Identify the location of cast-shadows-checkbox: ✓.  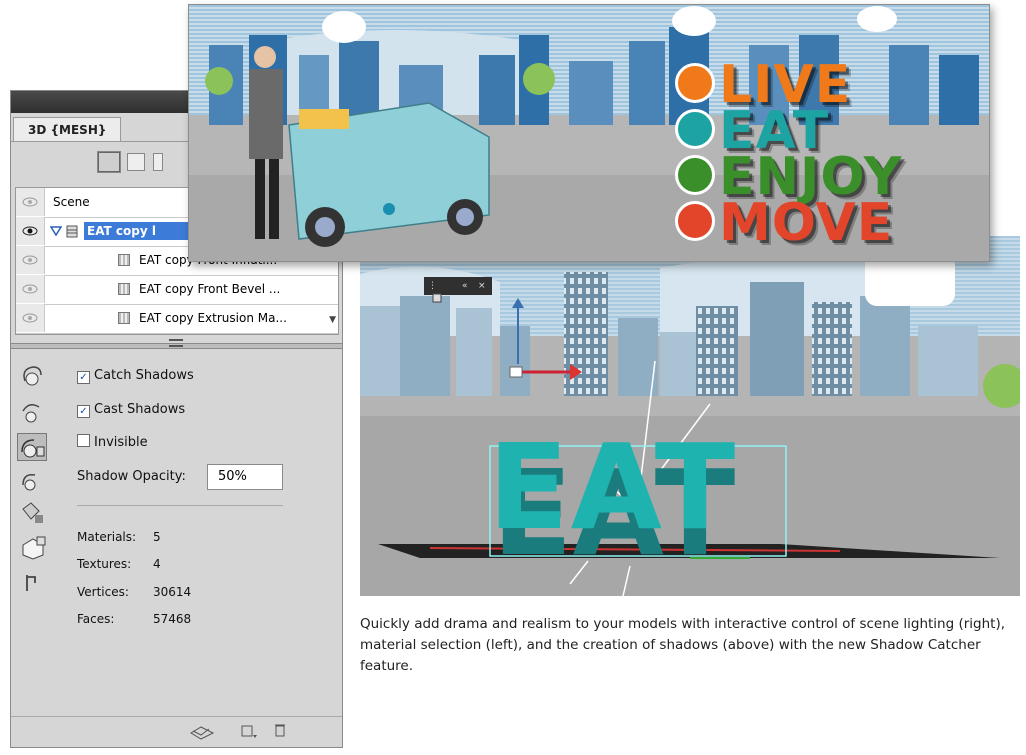
(83, 411).